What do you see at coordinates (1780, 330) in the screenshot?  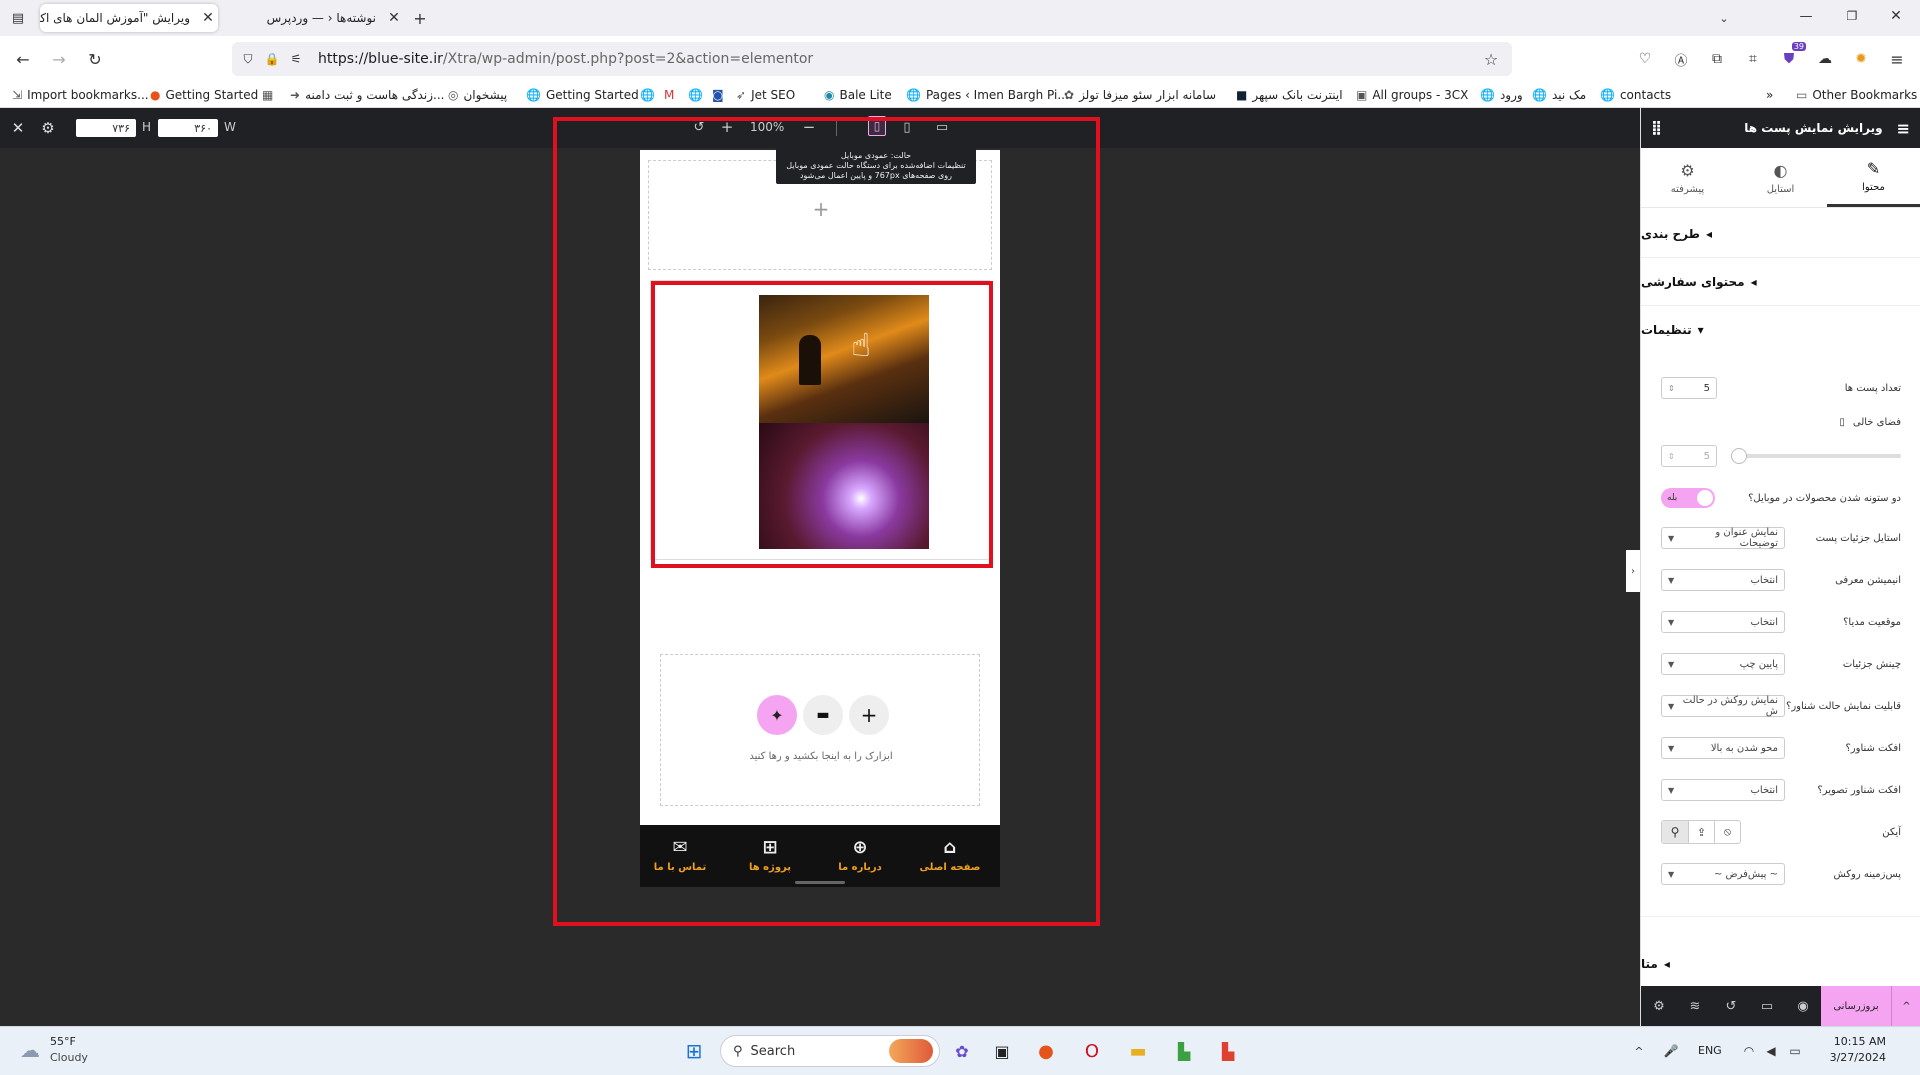 I see `section-settings: ▾ تنظیمات` at bounding box center [1780, 330].